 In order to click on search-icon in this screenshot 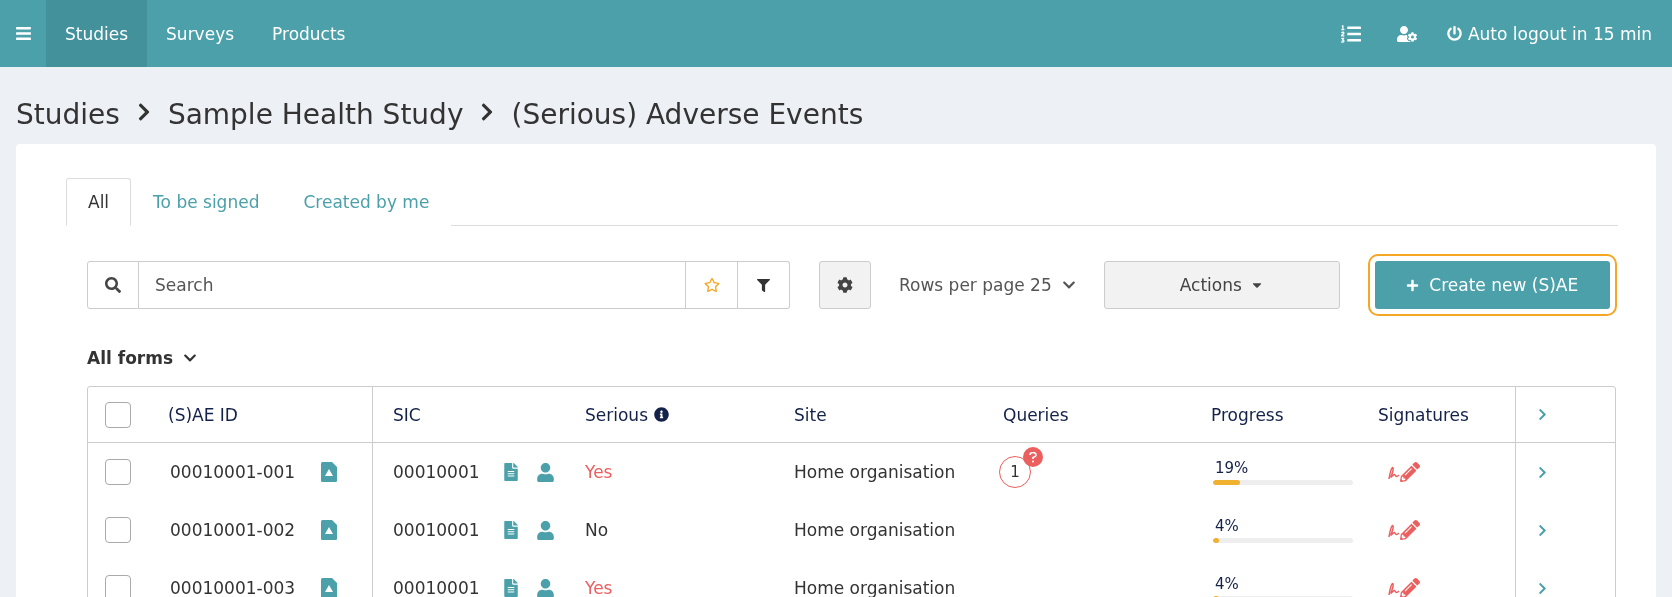, I will do `click(113, 285)`.